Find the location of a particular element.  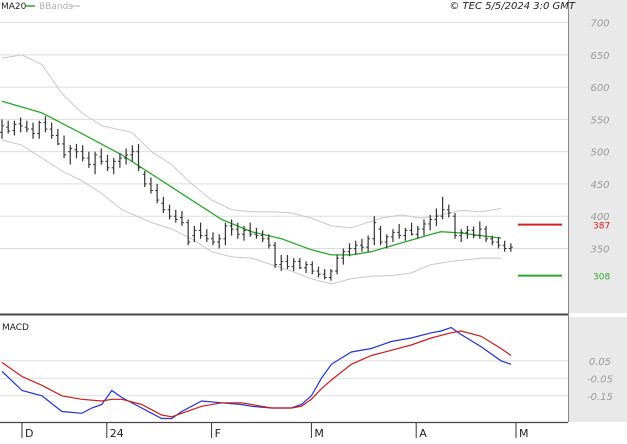

x-tick-label: 24 is located at coordinates (117, 433).